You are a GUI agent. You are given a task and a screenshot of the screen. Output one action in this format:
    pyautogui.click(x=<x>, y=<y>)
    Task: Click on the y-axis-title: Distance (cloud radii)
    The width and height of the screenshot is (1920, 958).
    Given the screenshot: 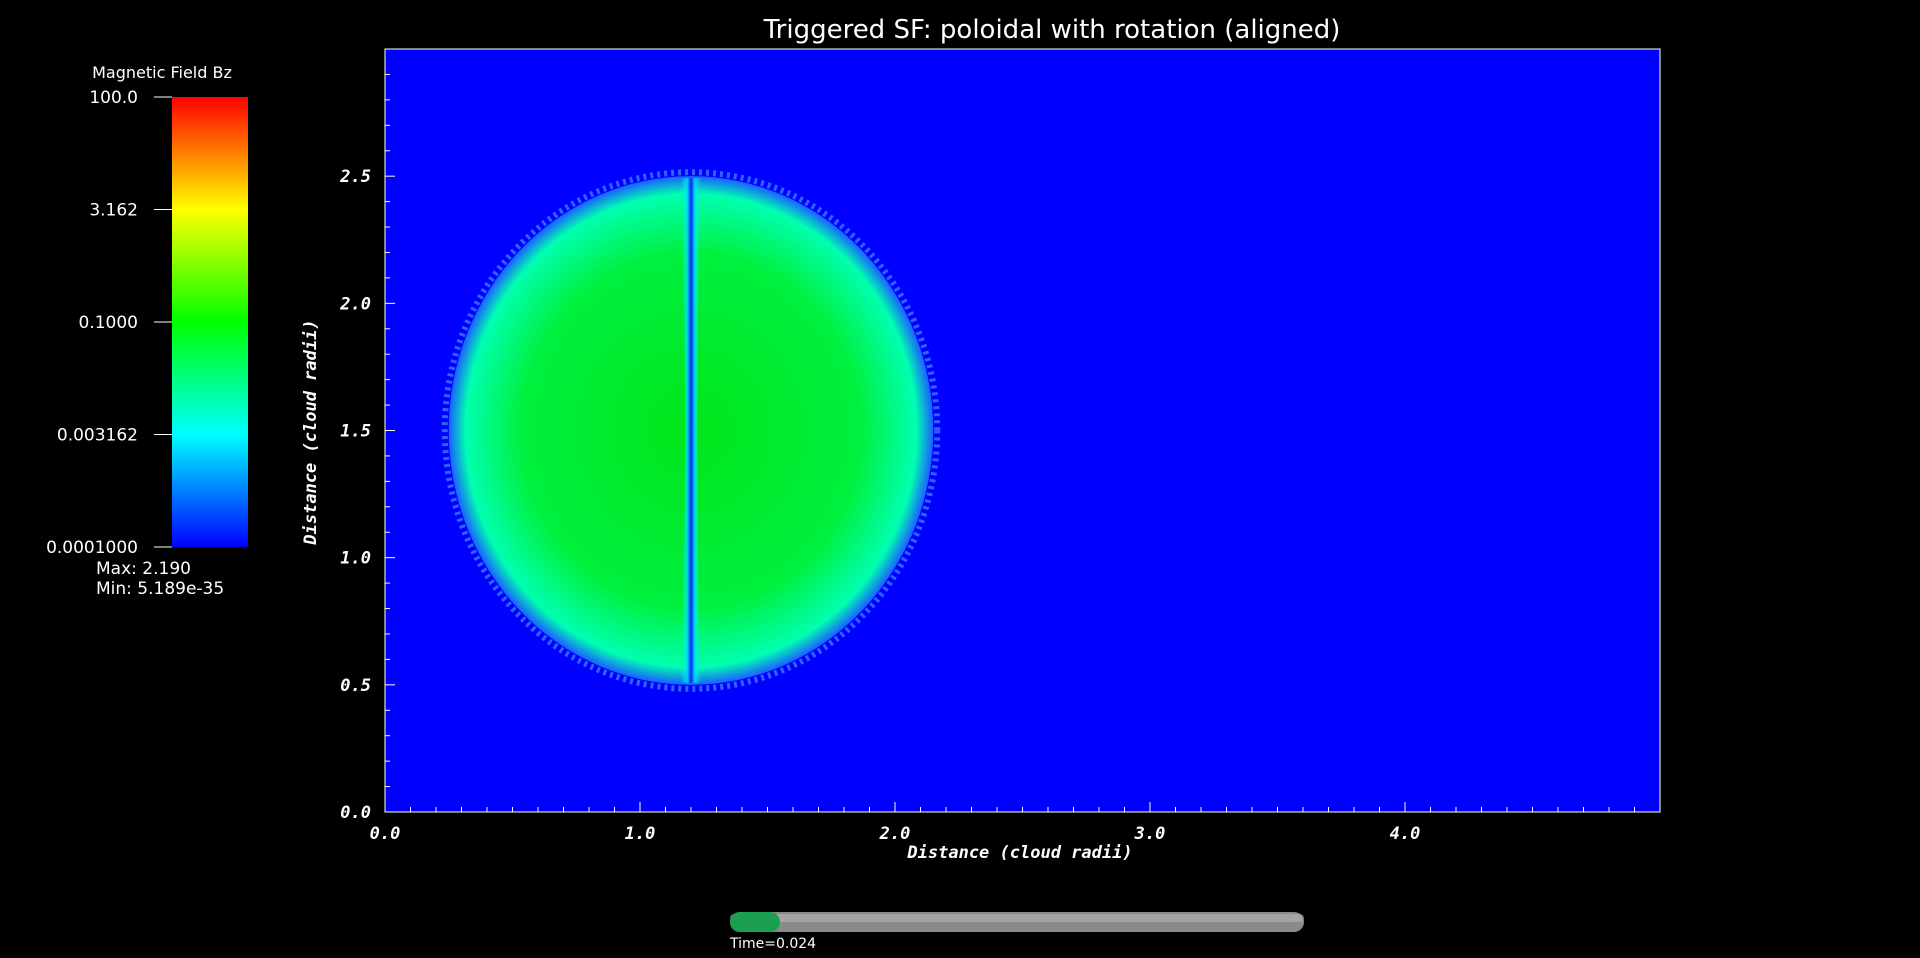 What is the action you would take?
    pyautogui.click(x=311, y=432)
    